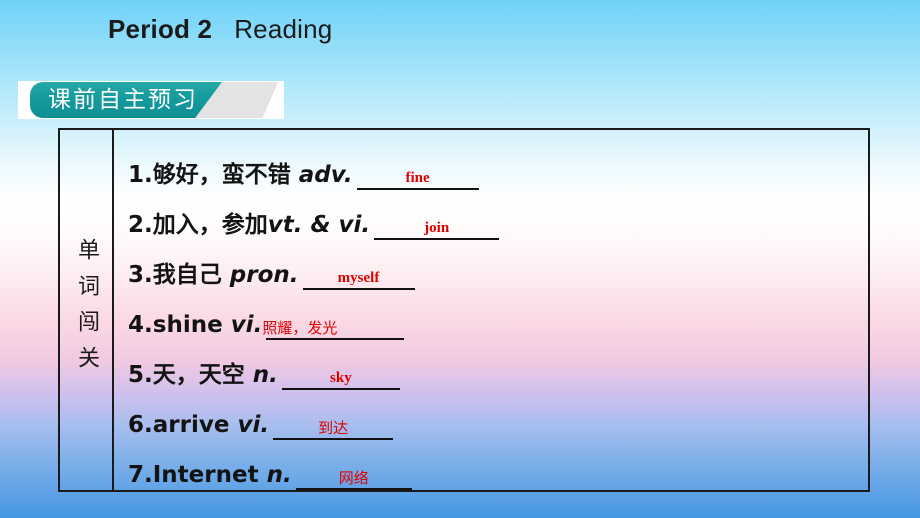 The image size is (920, 518). What do you see at coordinates (140, 475) in the screenshot?
I see `vocabulary-item-number: 7.` at bounding box center [140, 475].